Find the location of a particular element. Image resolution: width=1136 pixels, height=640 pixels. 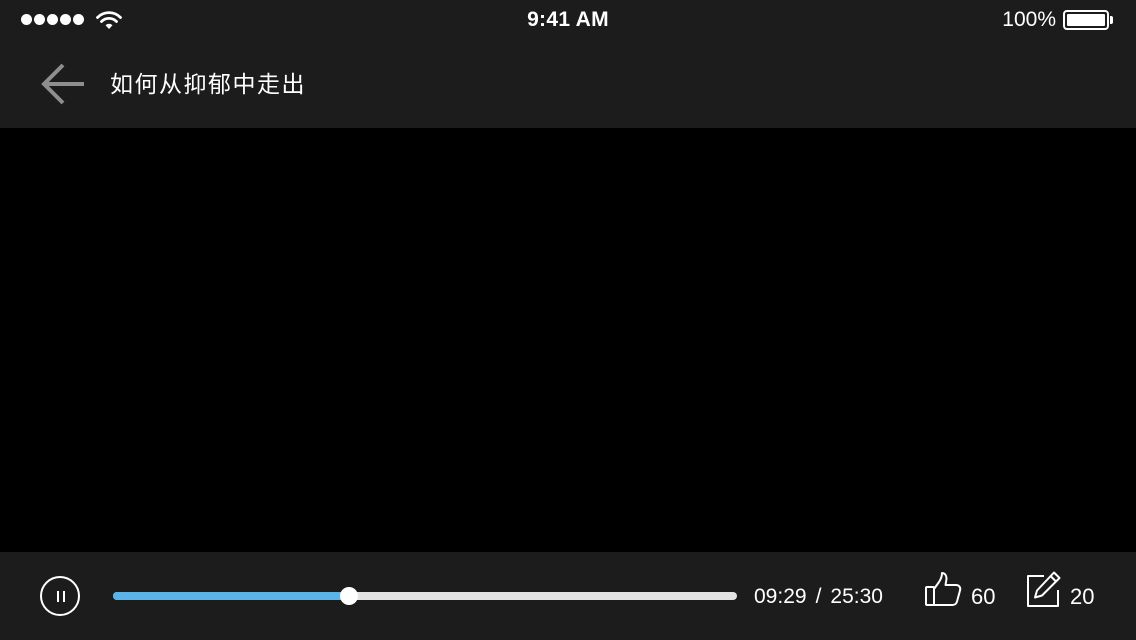

navigation-bar: 如何从抑郁中走出 is located at coordinates (568, 84).